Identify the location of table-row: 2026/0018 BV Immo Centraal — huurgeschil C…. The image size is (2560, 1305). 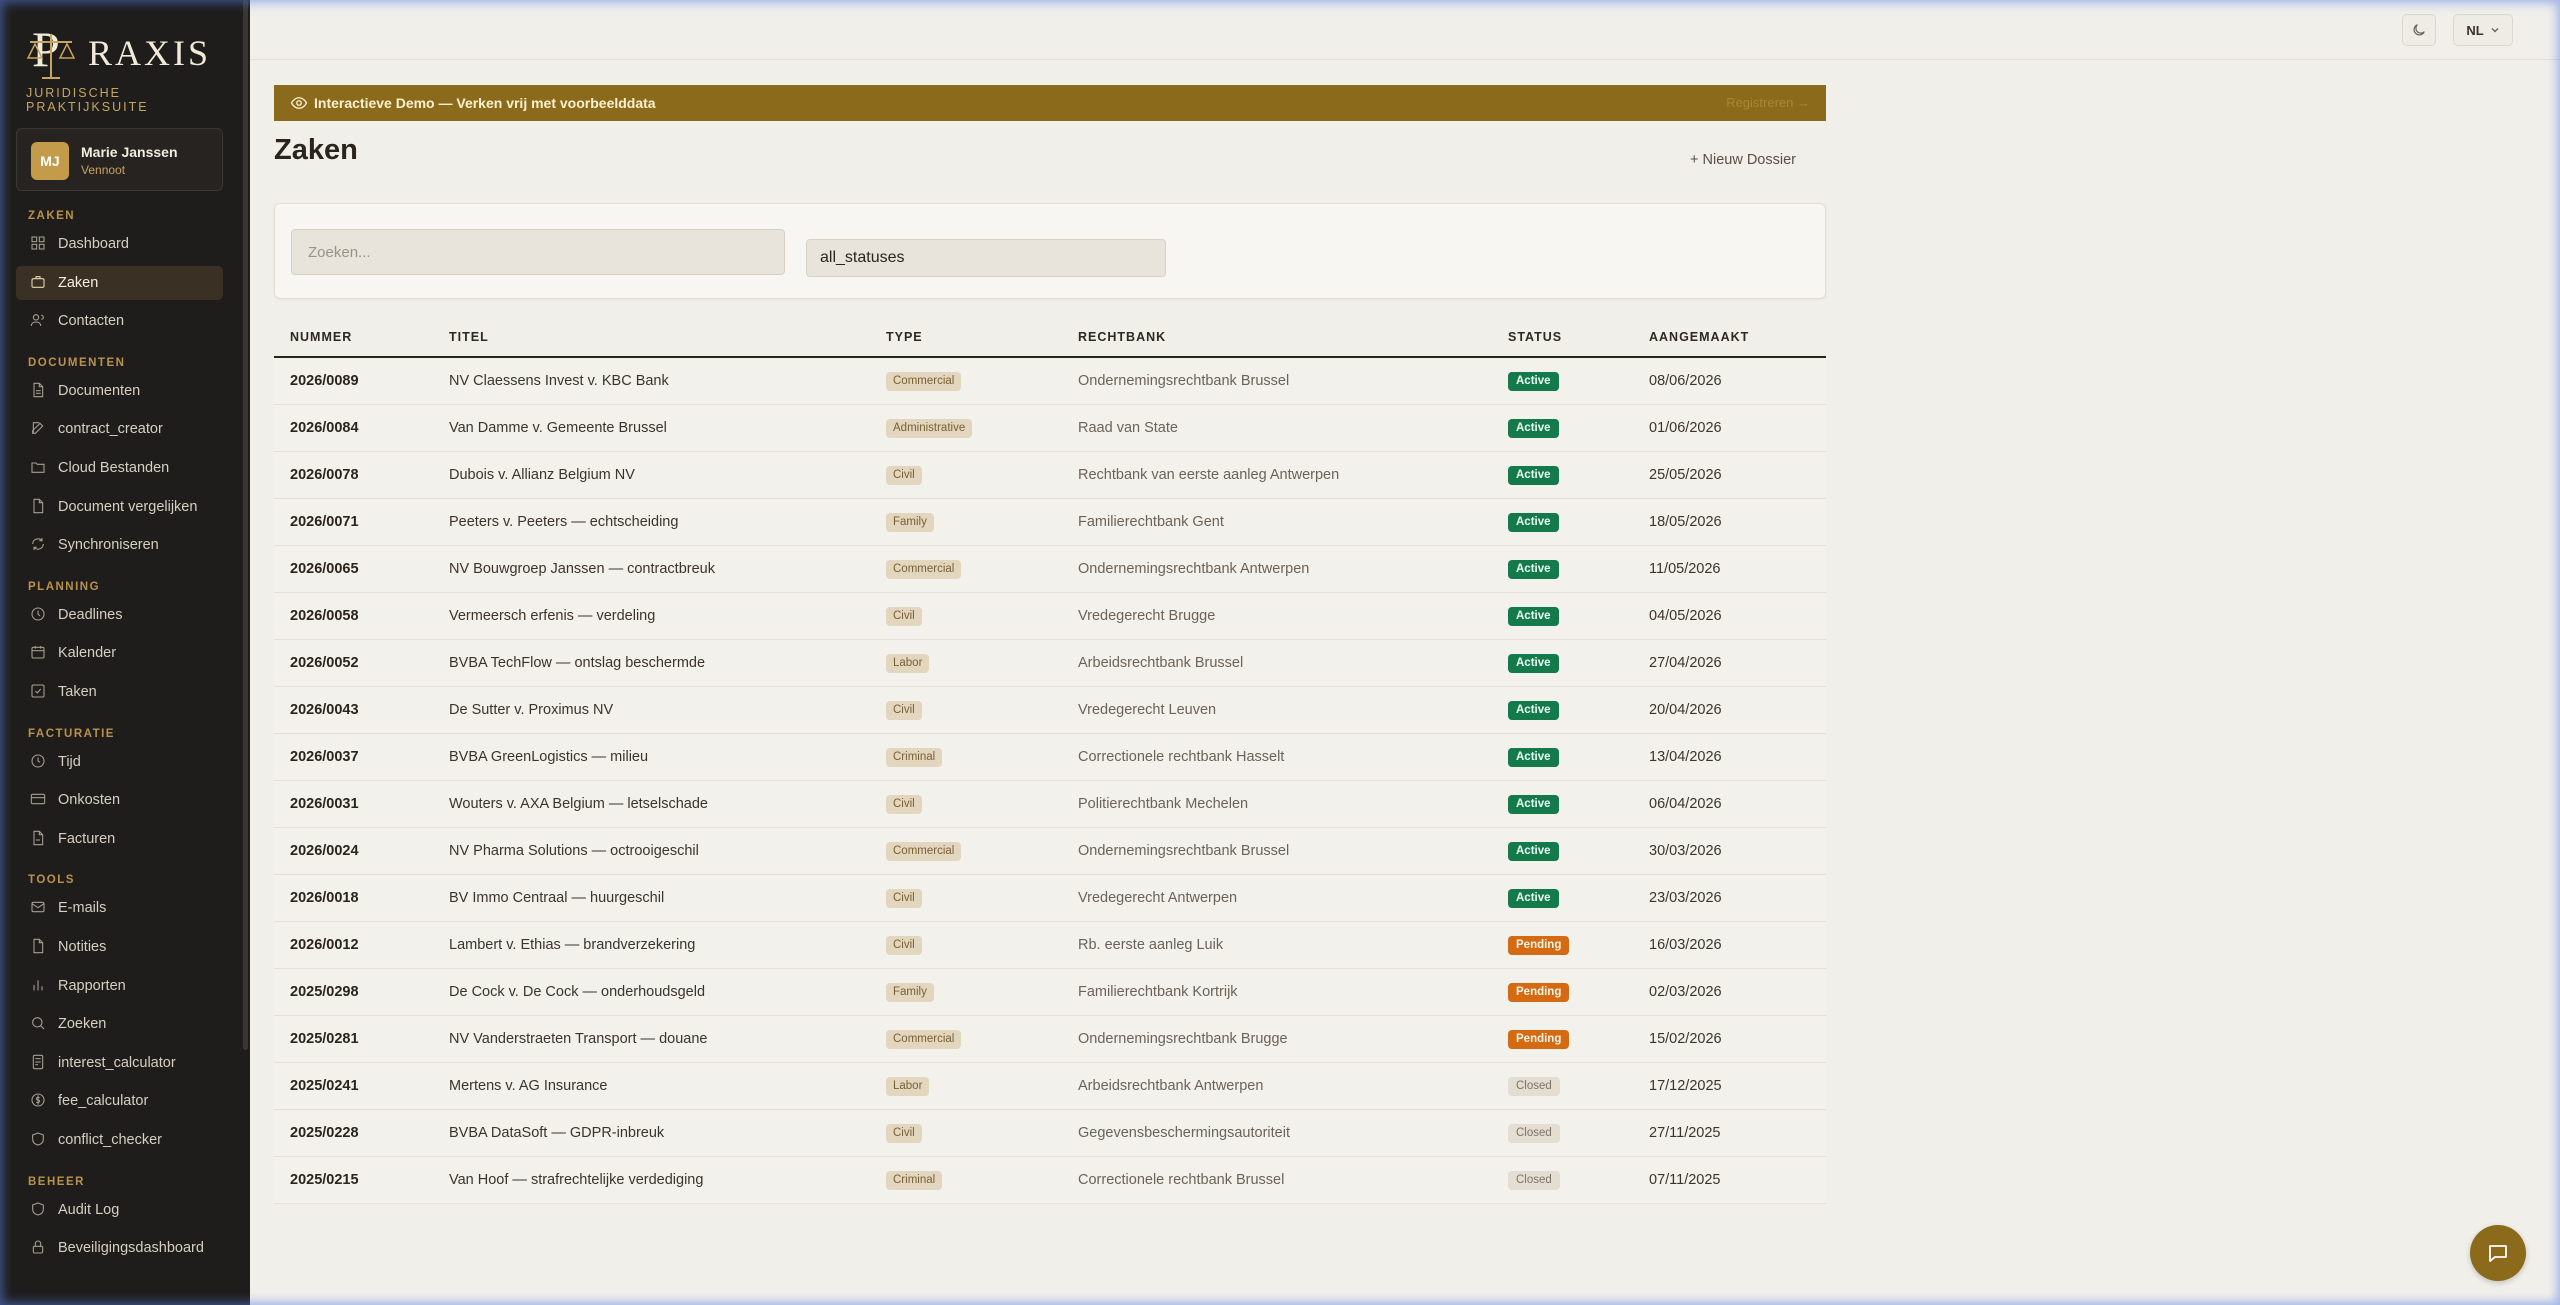
(1050, 898).